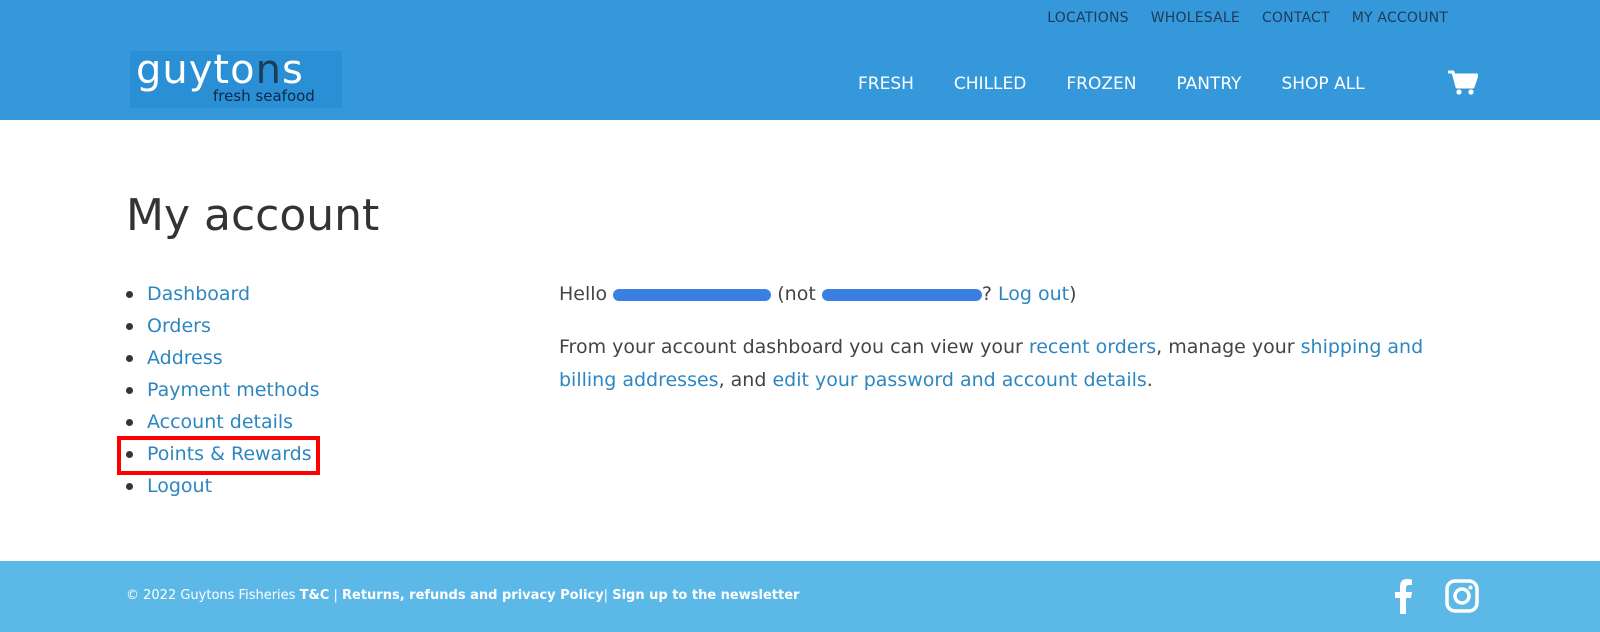 The height and width of the screenshot is (632, 1600). Describe the element at coordinates (253, 215) in the screenshot. I see `page-title: My account` at that location.